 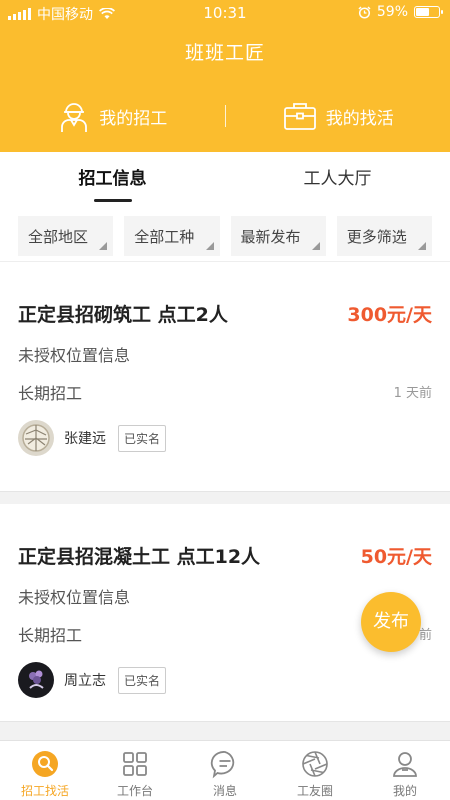 I want to click on status-bar: 中国移动 10:31 59%, so click(x=225, y=13).